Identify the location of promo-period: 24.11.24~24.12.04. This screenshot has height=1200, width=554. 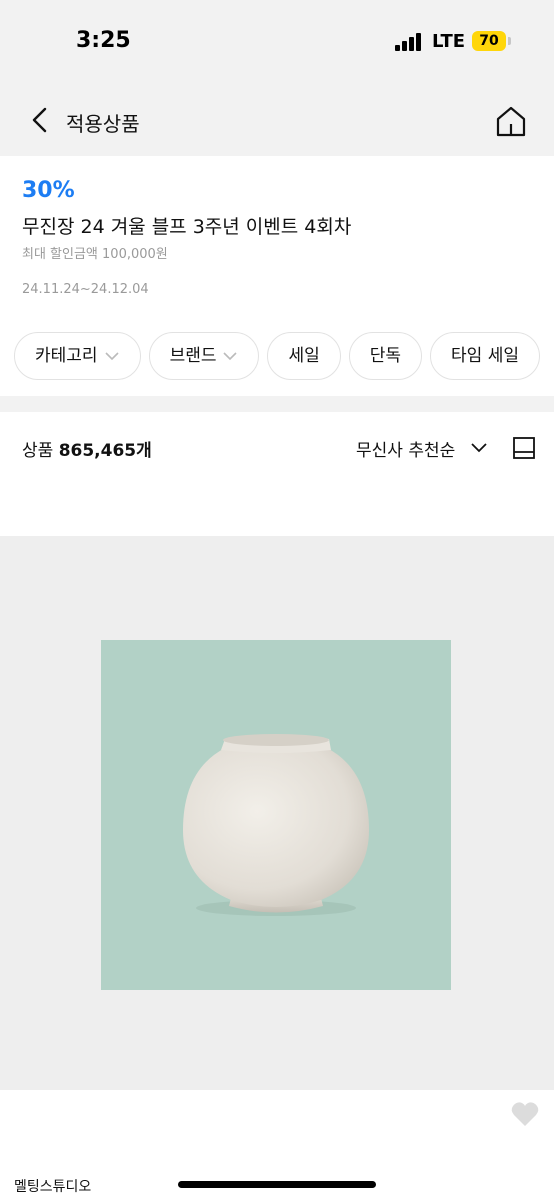
(85, 289).